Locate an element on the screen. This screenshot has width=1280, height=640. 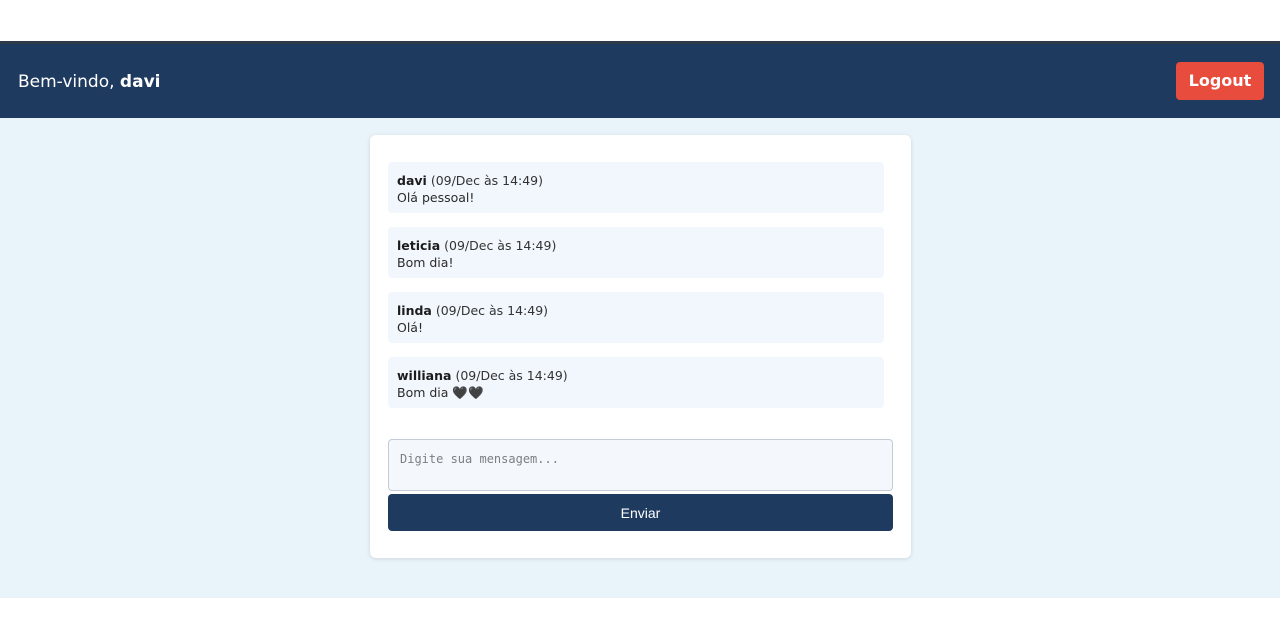
logout-button: Logout is located at coordinates (1220, 81).